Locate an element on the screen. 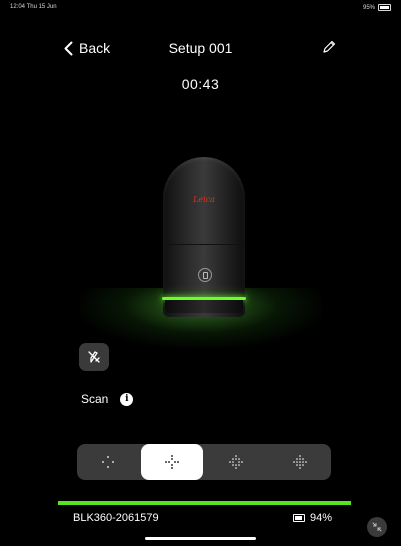 The image size is (401, 546). collapse-arrows-icon is located at coordinates (377, 527).